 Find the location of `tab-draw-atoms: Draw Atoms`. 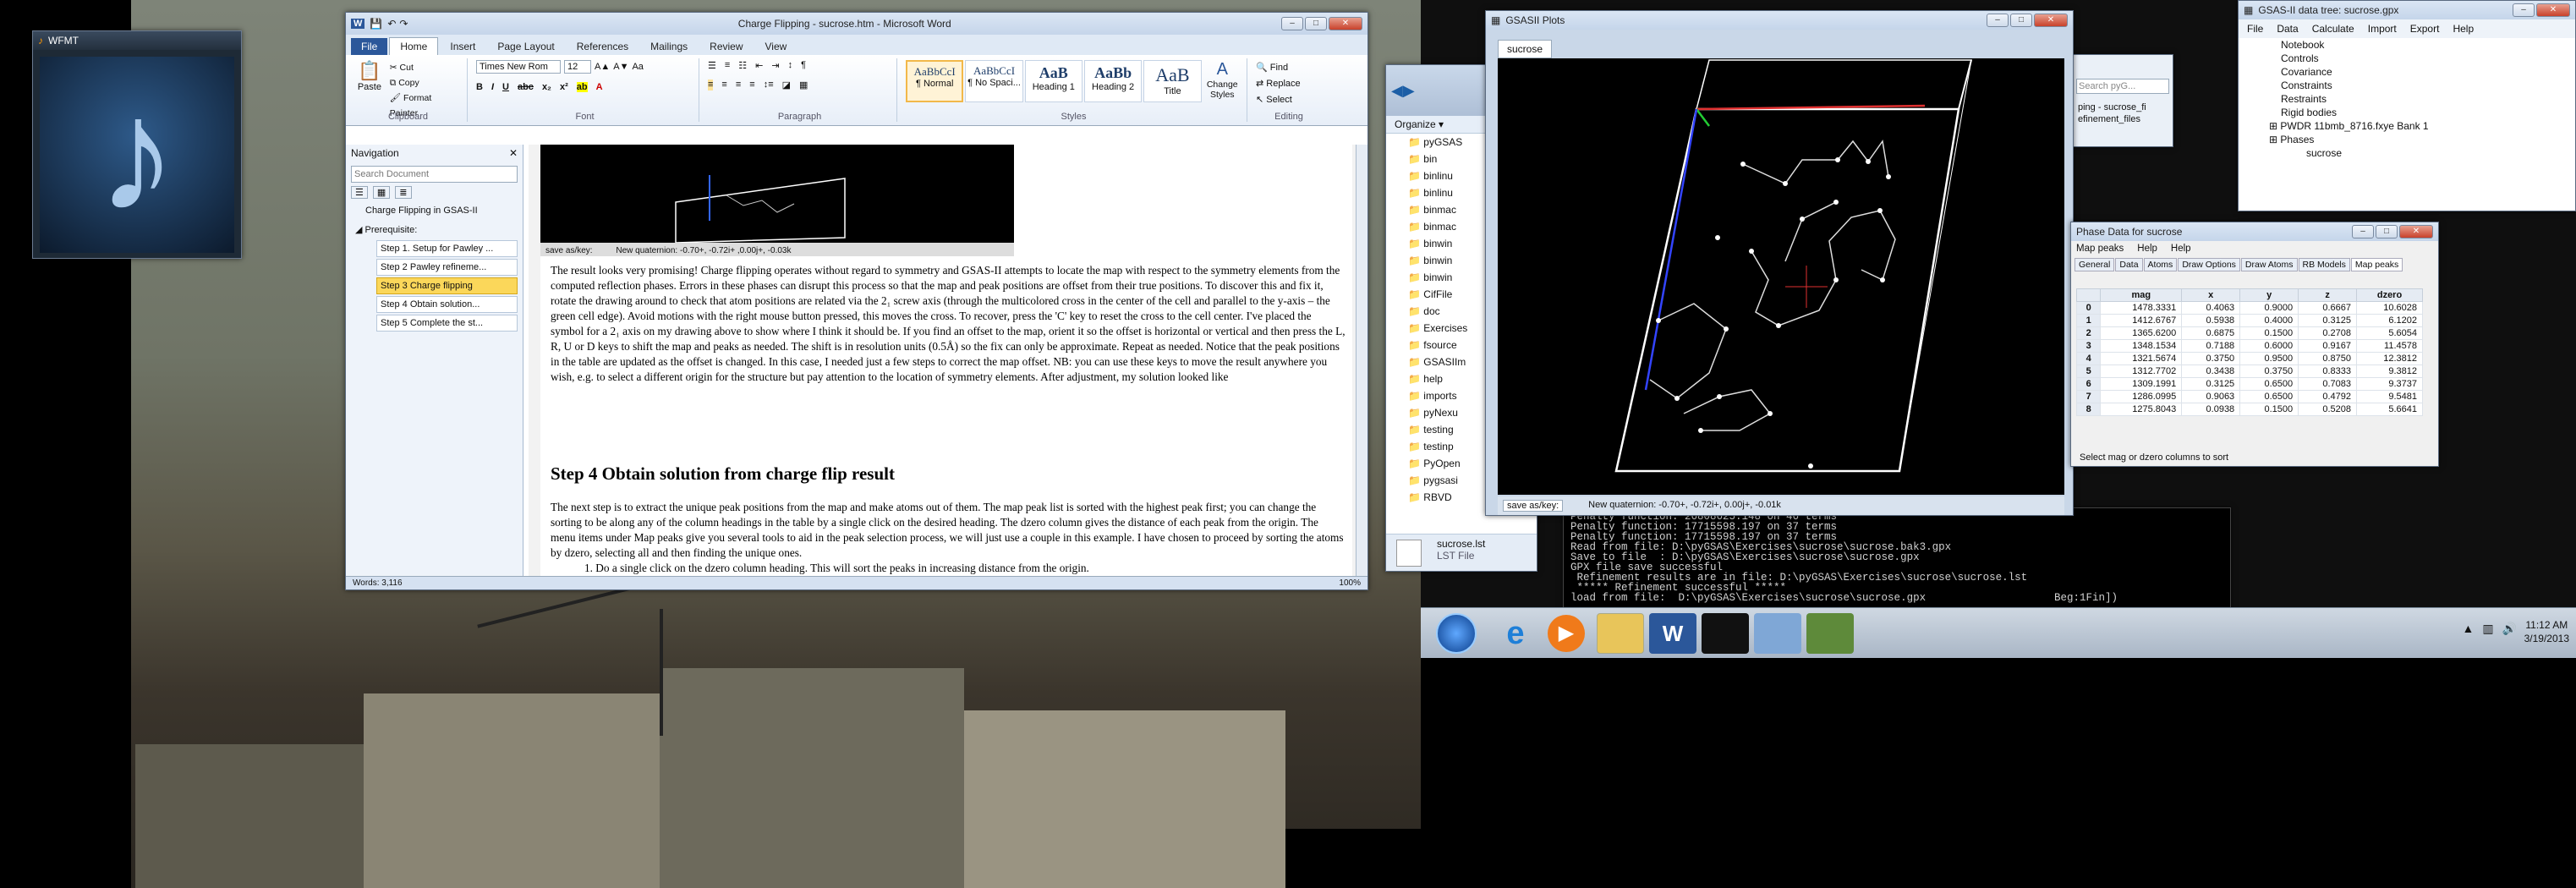

tab-draw-atoms: Draw Atoms is located at coordinates (2269, 264).